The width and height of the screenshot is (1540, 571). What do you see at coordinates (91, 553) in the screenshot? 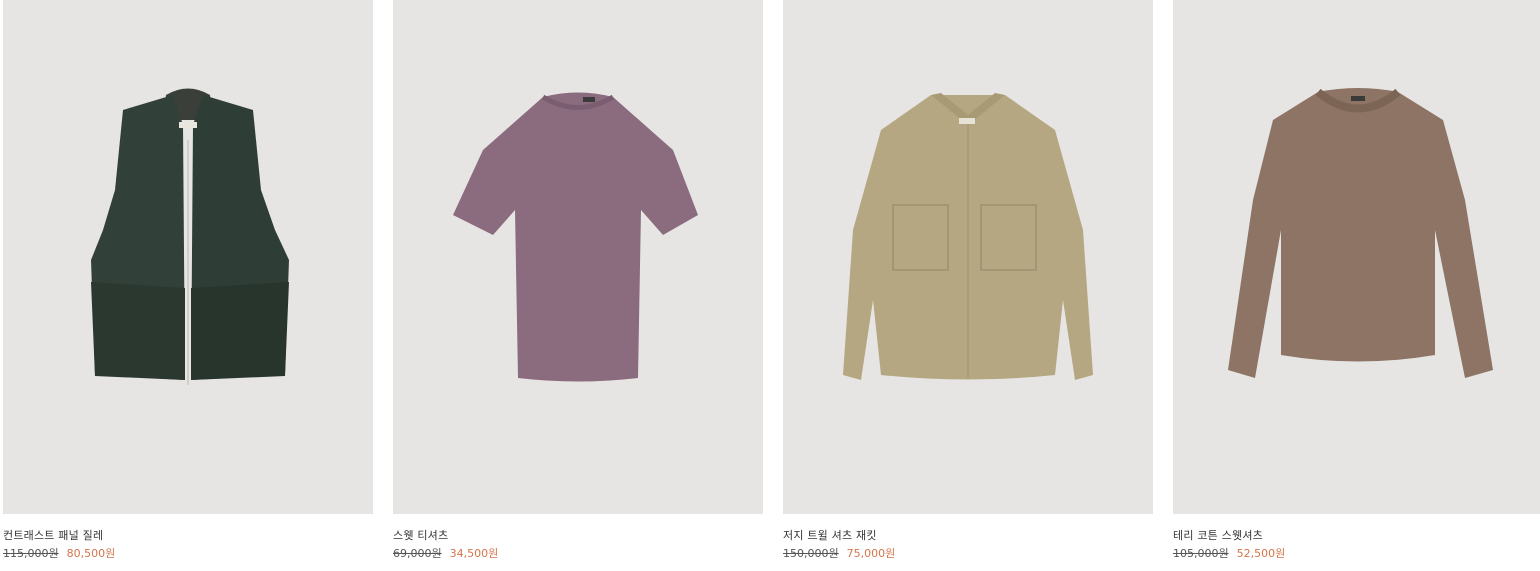
I see `sale-price: 80,500원` at bounding box center [91, 553].